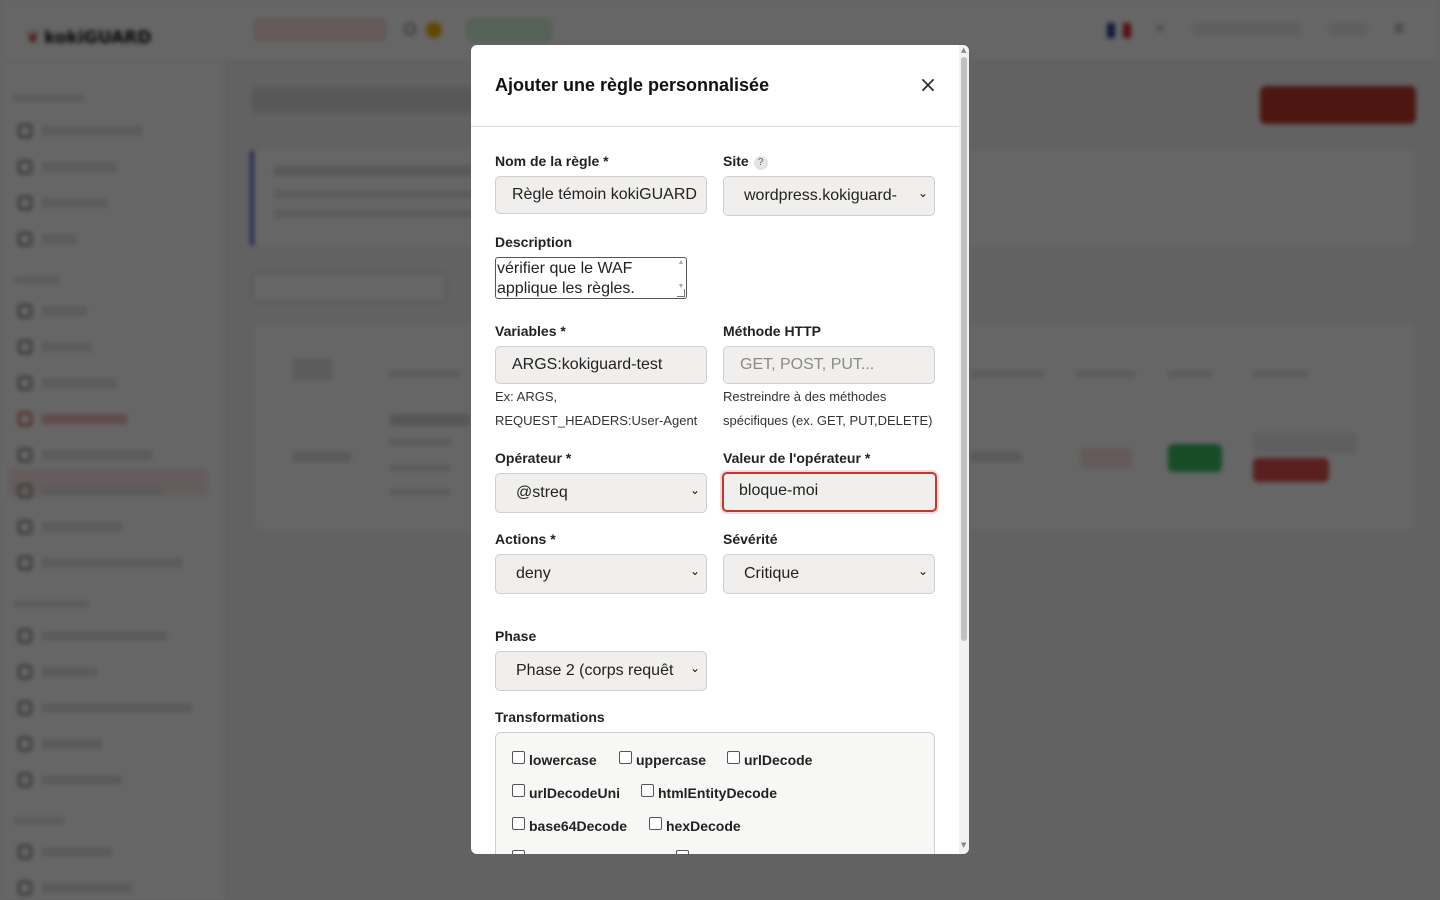 The width and height of the screenshot is (1440, 900). I want to click on phase-label: Phase, so click(516, 636).